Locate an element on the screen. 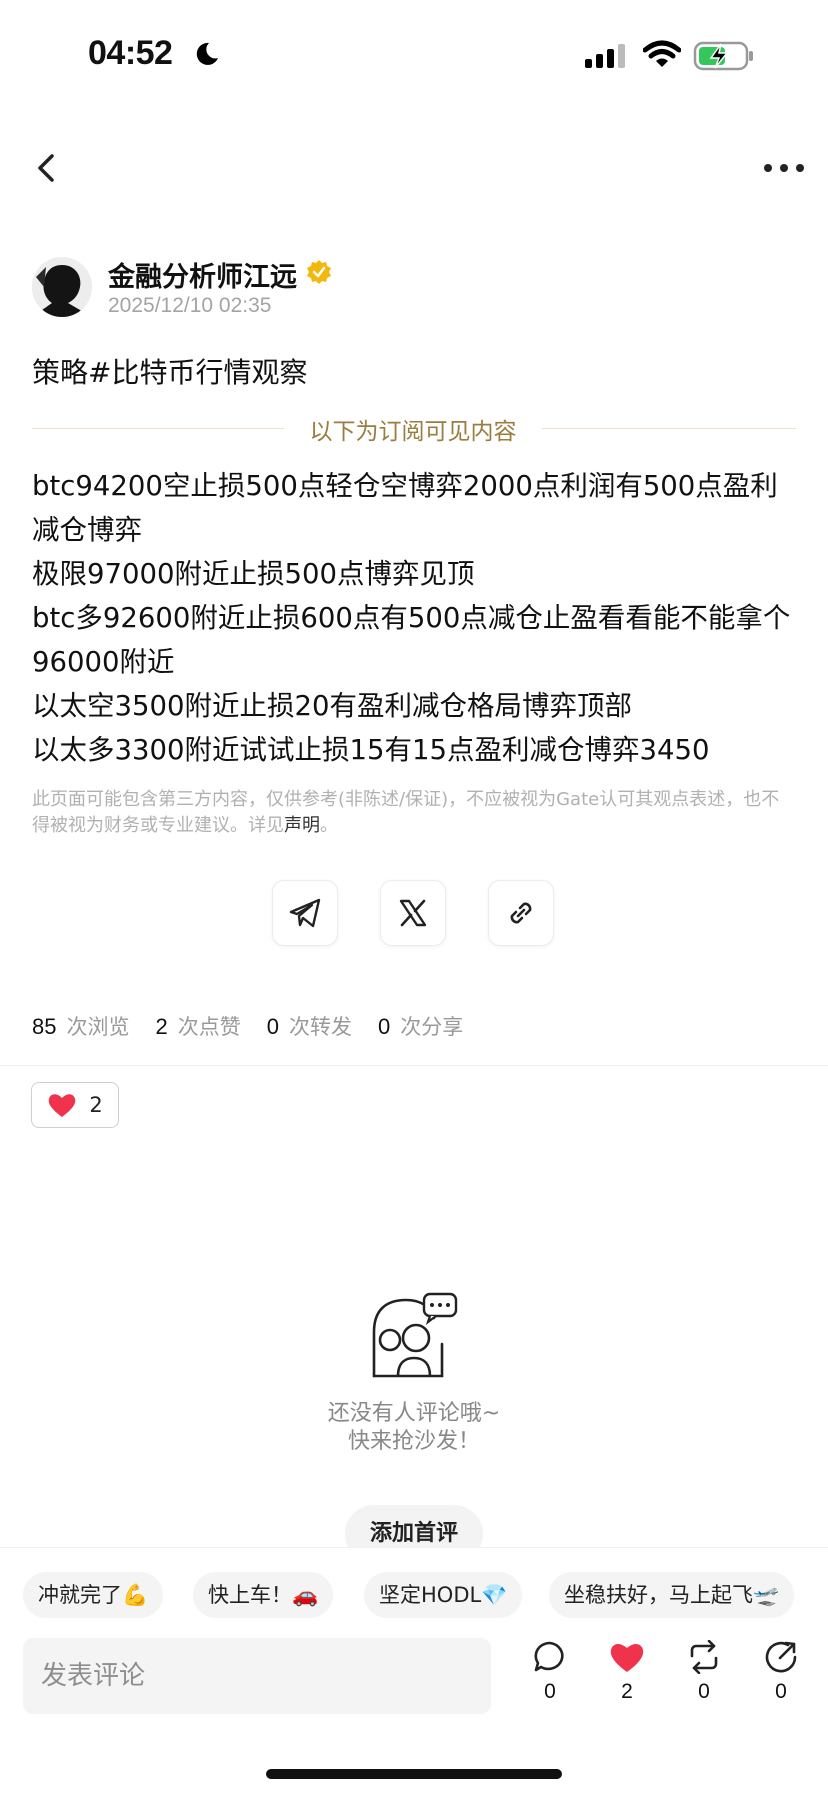 The image size is (828, 1796). comment-icon is located at coordinates (549, 1656).